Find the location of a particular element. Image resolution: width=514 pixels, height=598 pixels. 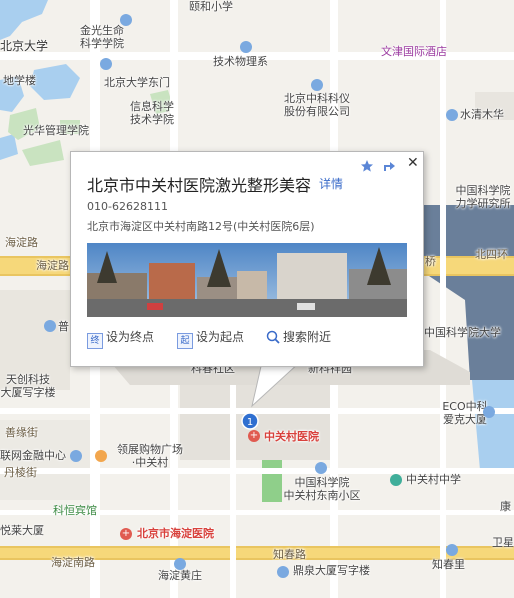

label-zhongke-dong: 中国科学院 中关村东南小区 is located at coordinates (322, 489).